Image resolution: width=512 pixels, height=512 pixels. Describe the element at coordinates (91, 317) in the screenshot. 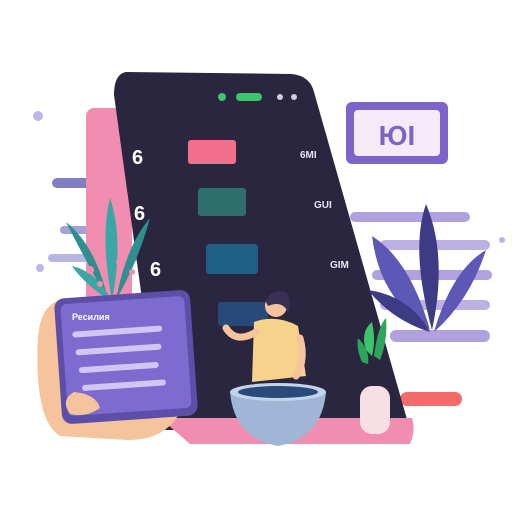

I see `phone-header: Ресилия` at that location.